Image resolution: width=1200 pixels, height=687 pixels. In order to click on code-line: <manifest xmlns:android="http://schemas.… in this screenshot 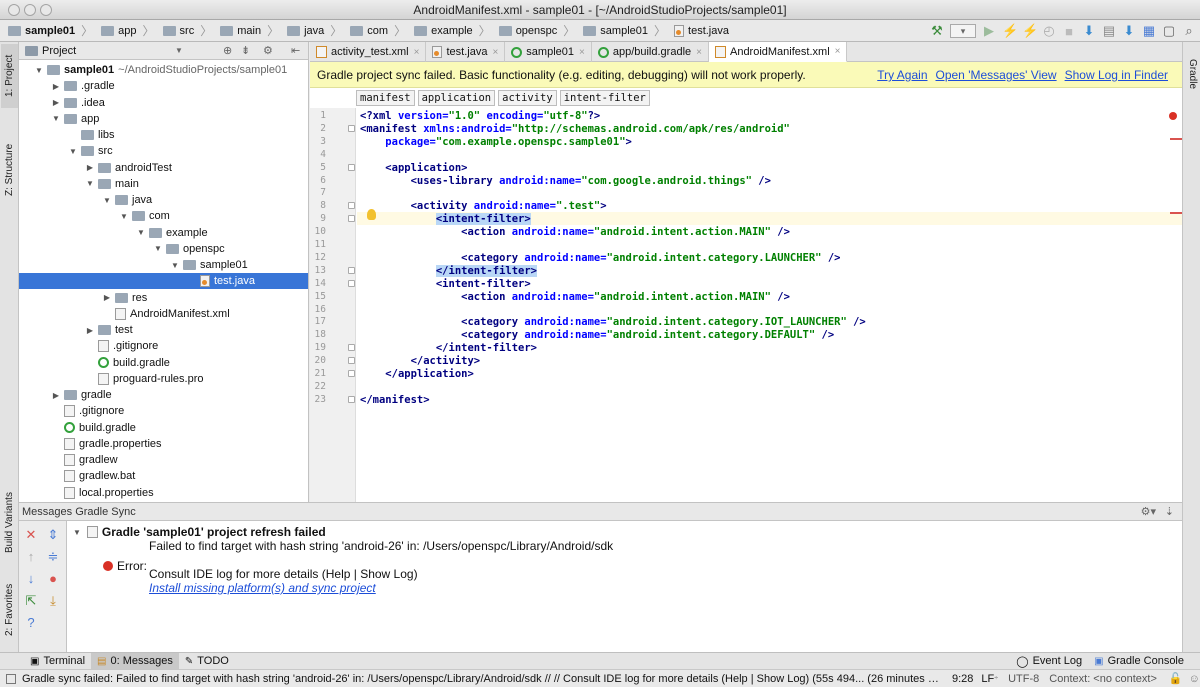, I will do `click(575, 129)`.